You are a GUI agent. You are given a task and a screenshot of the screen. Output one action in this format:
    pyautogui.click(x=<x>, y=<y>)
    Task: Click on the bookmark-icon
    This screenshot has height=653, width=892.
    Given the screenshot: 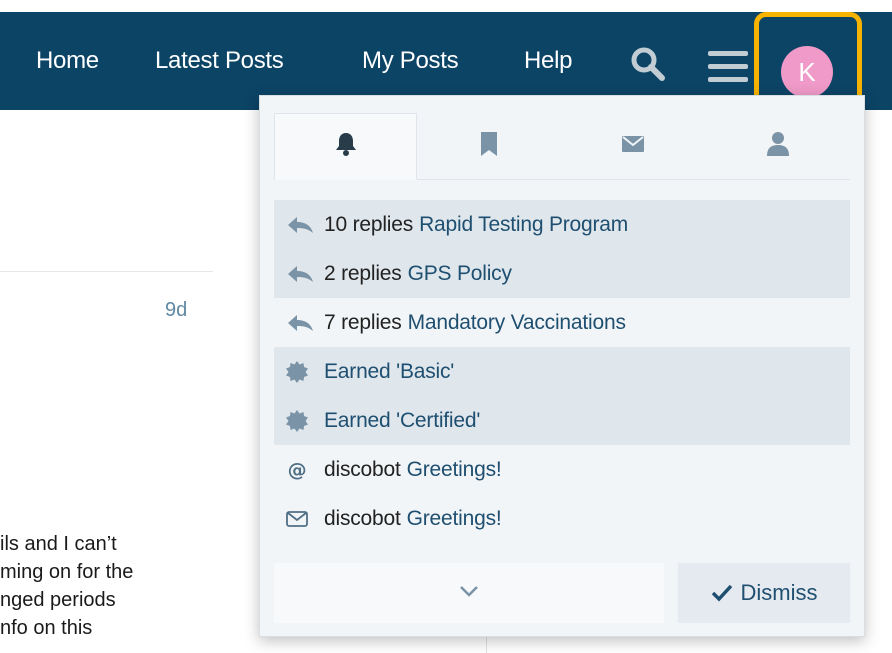 What is the action you would take?
    pyautogui.click(x=489, y=146)
    